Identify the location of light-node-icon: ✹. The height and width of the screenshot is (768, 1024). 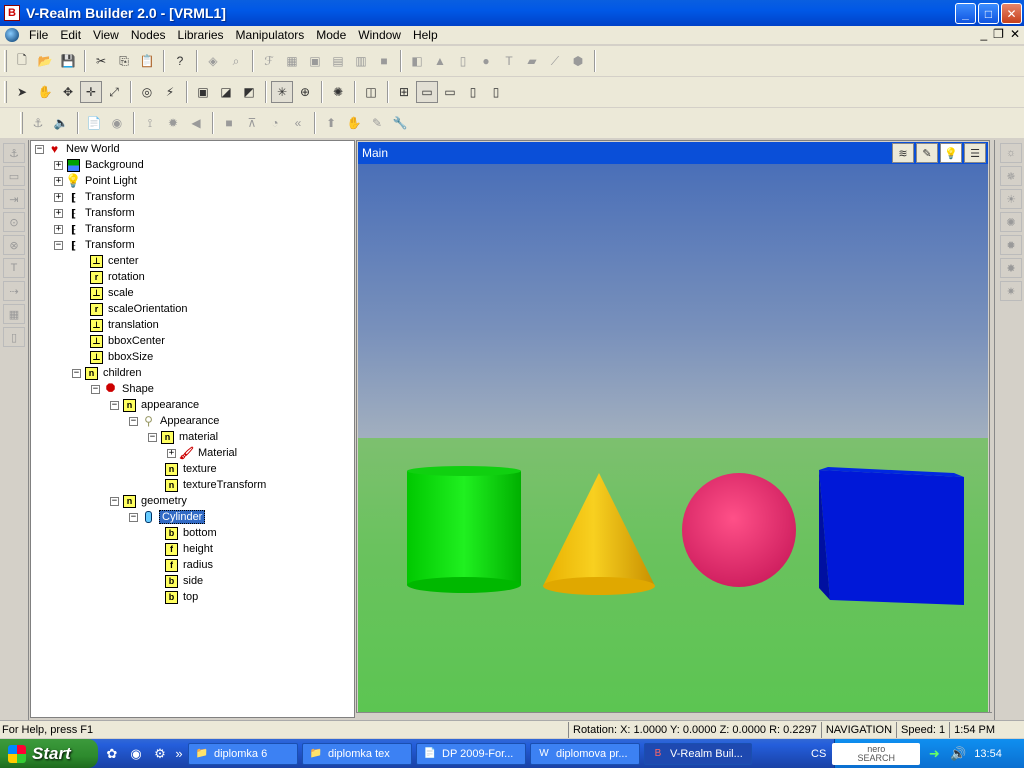
(173, 123).